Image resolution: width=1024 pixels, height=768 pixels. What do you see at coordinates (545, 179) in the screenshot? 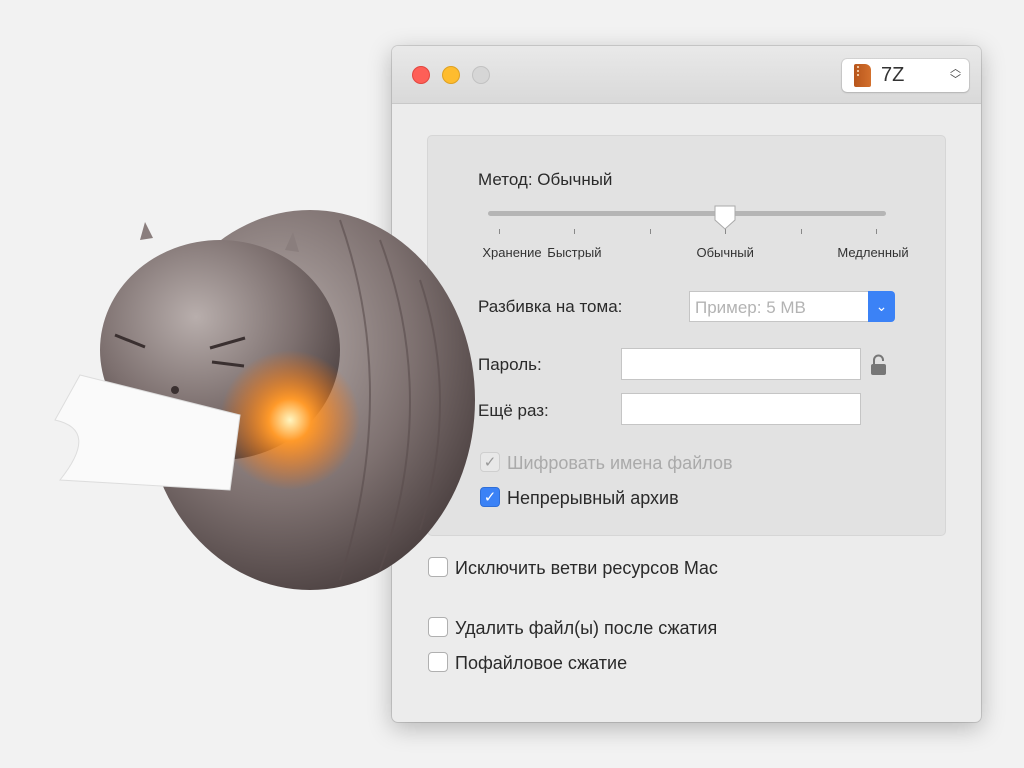
I see `method-label: Метод: Обычный` at bounding box center [545, 179].